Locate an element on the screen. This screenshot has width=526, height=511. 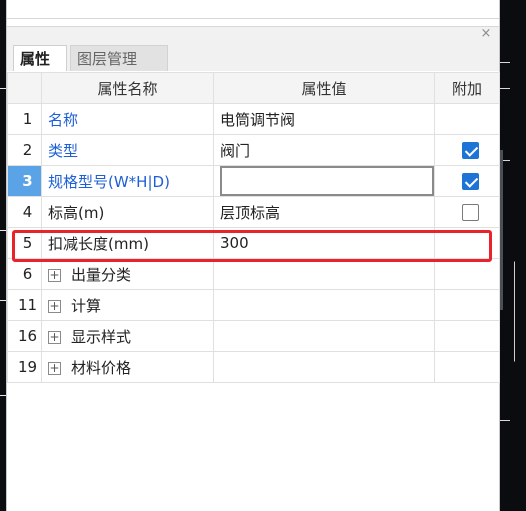
cad-canvas-strip is located at coordinates (513, 255).